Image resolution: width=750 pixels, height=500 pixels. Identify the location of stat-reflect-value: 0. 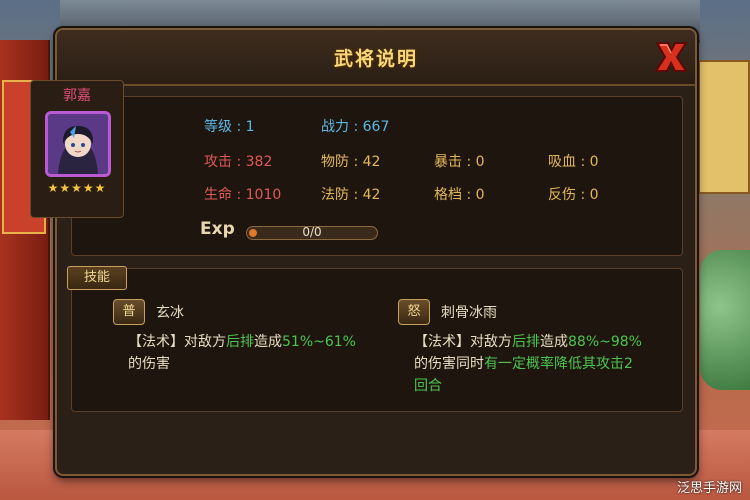
(594, 195).